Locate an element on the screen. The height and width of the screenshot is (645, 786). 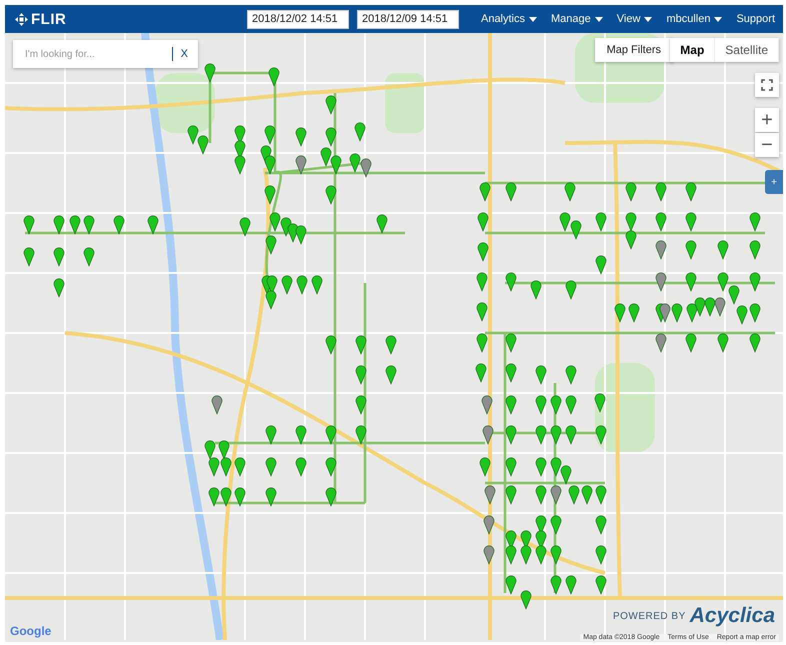
clear-button: X is located at coordinates (184, 54).